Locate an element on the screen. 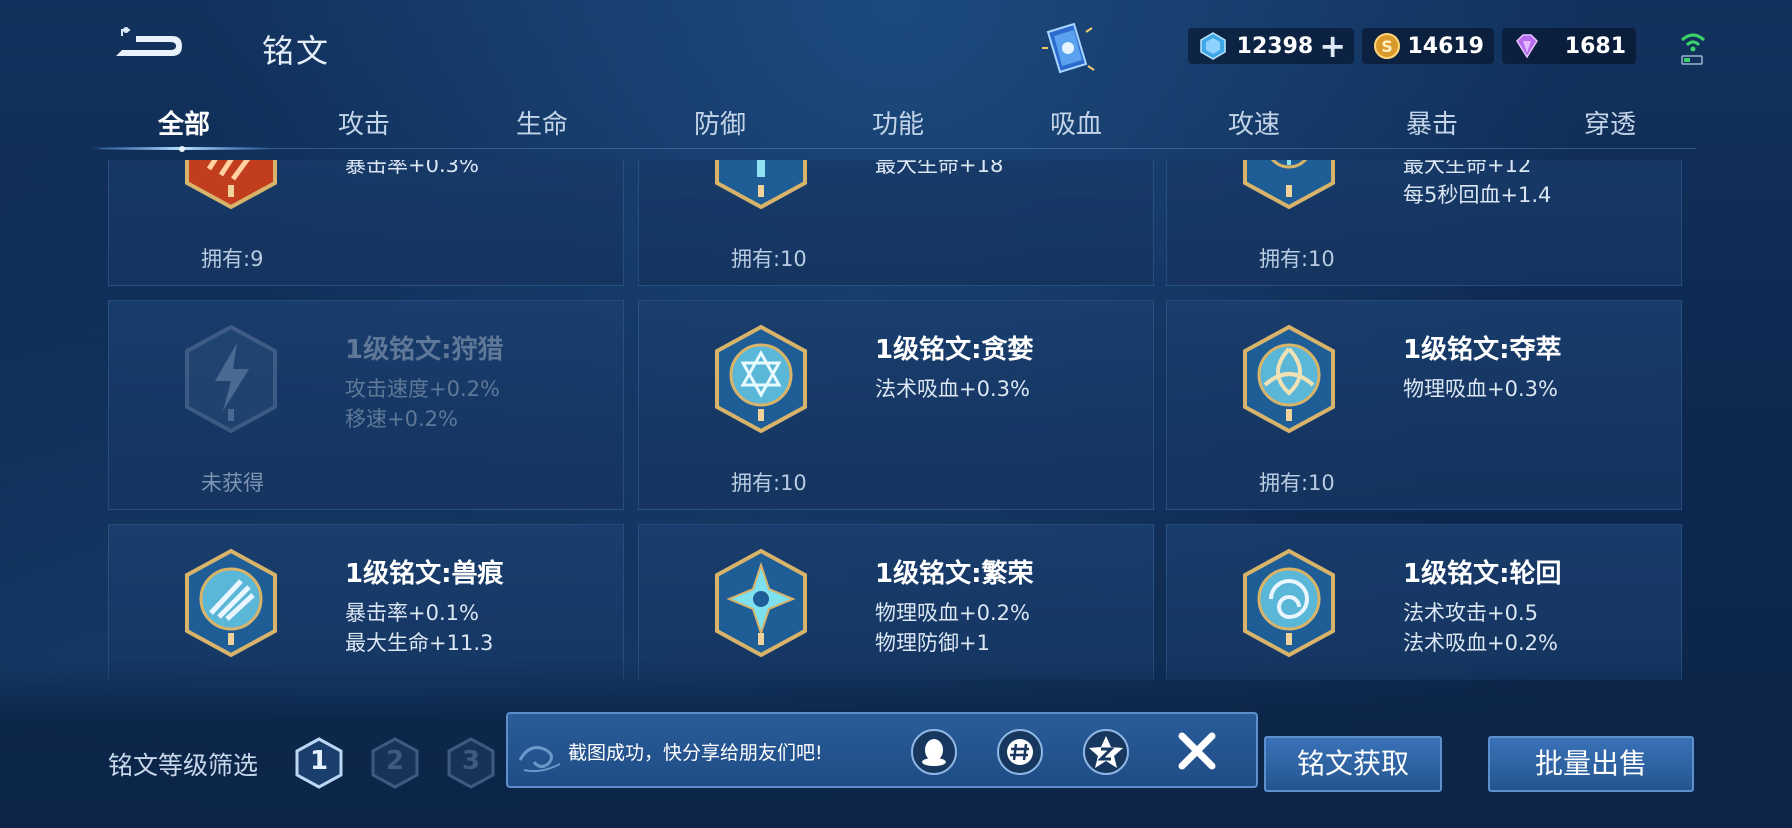 This screenshot has width=1792, height=828. wifi-signal-icon is located at coordinates (1693, 46).